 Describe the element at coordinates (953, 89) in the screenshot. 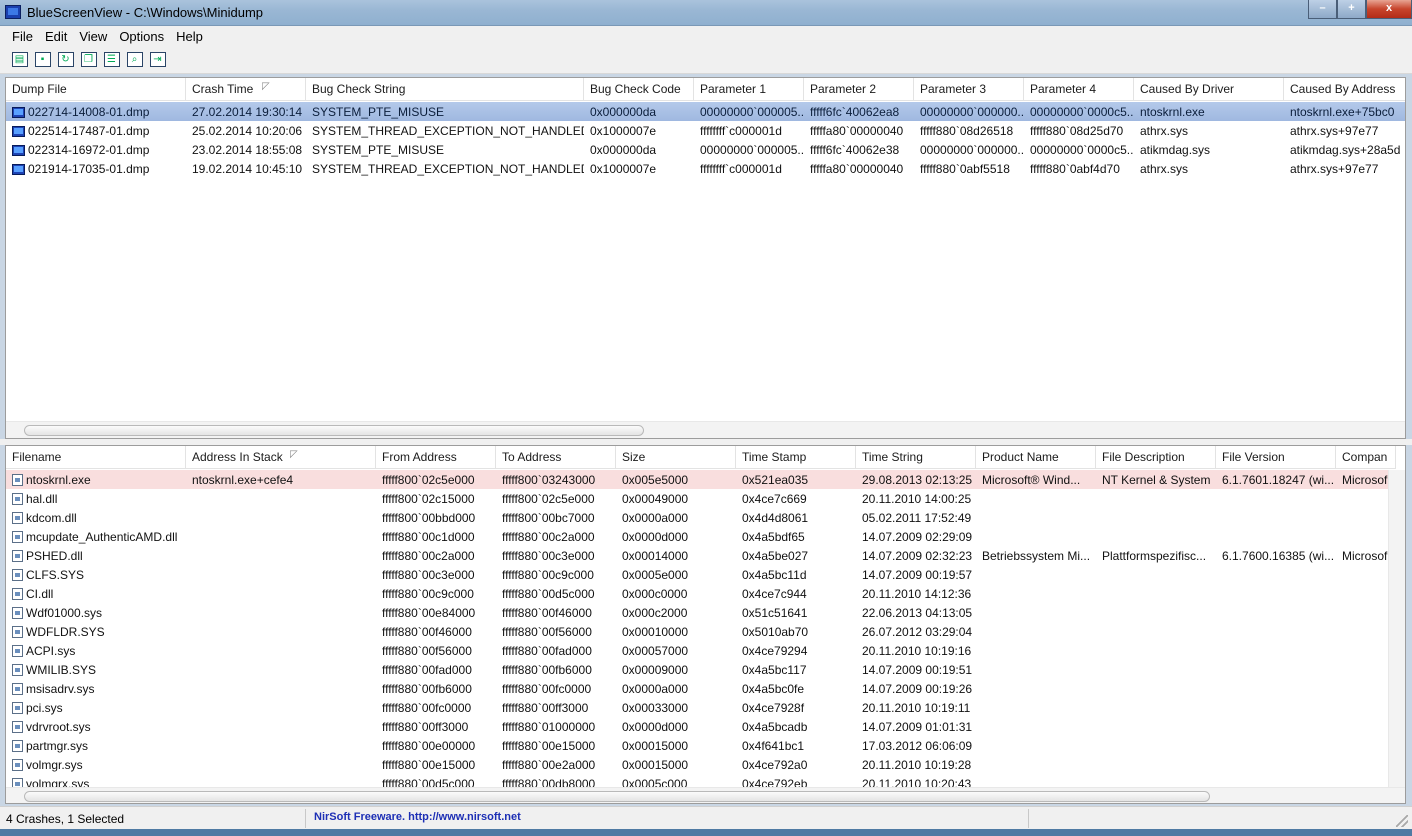

I see `crash-header-label: Parameter 3` at that location.